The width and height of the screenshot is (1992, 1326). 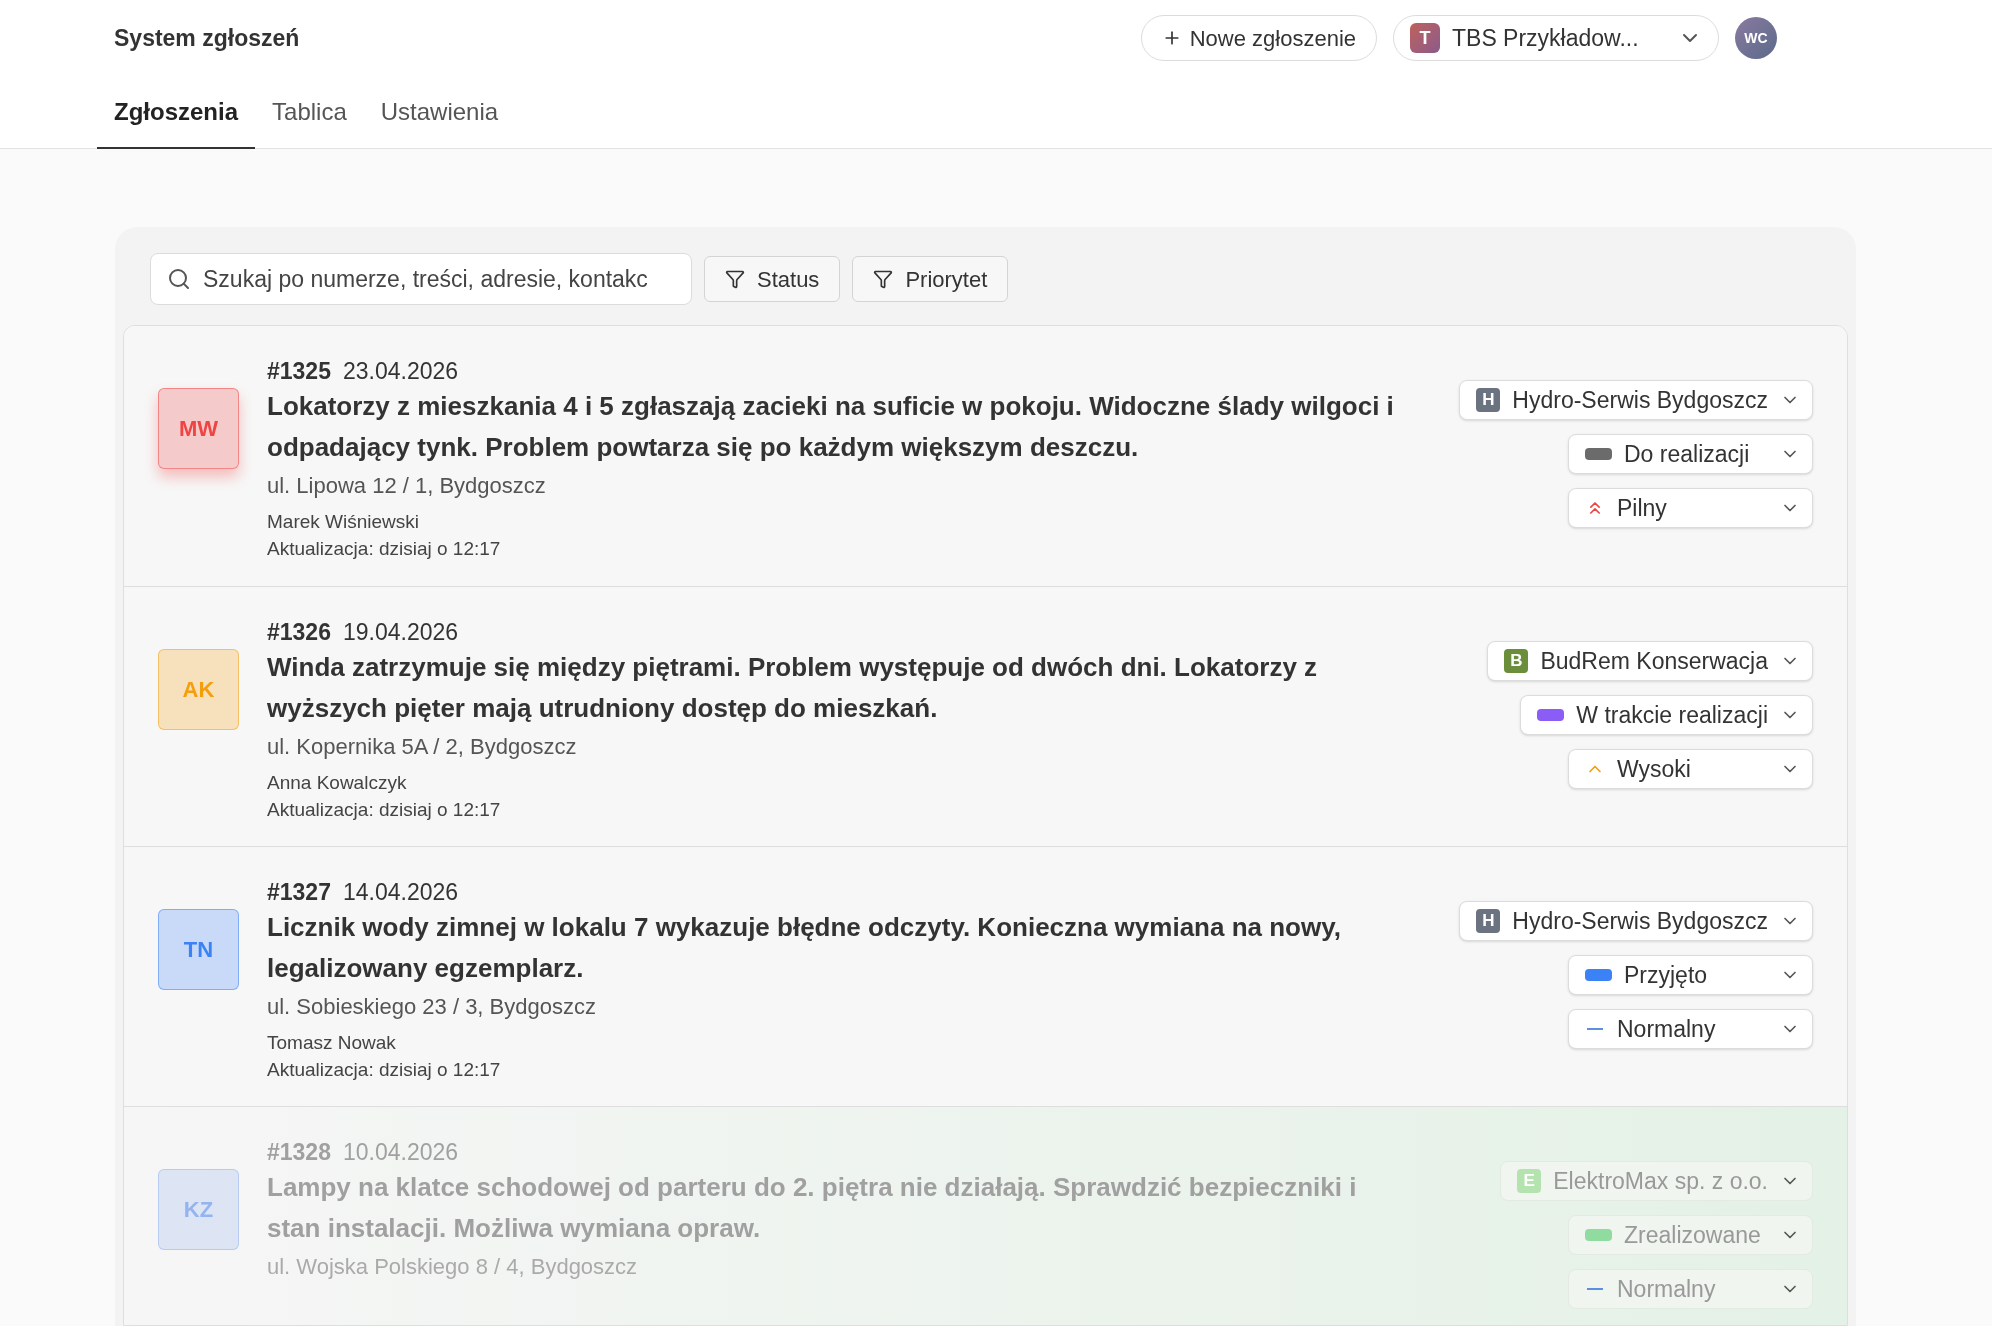 I want to click on ticket-address: ul. Wojska Polskiego 8 / 4, Bydgoszcz, so click(x=453, y=1267).